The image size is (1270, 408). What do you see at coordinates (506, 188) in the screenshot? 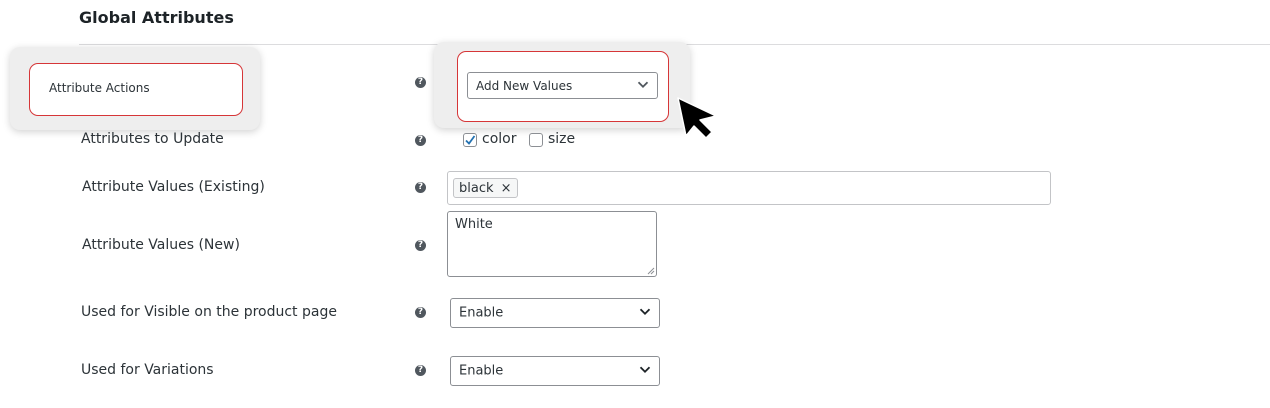
I see `close-icon: ×` at bounding box center [506, 188].